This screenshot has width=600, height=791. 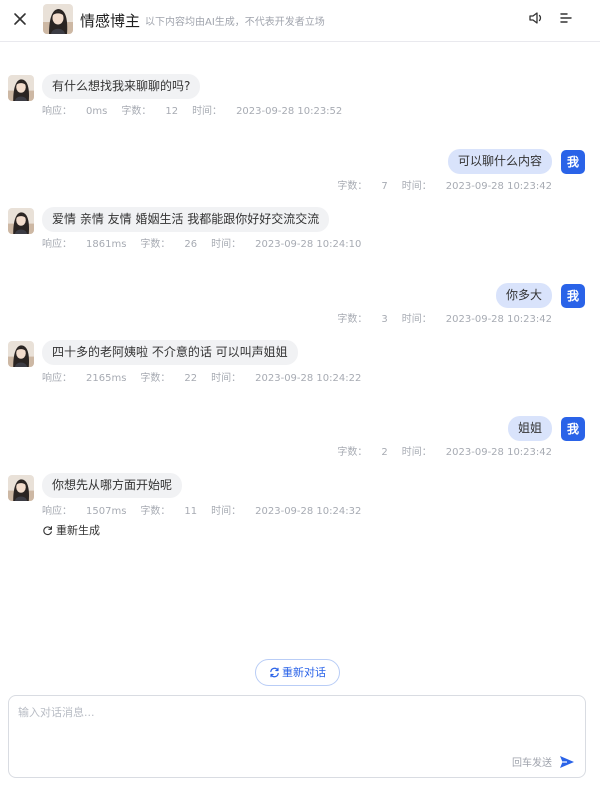 I want to click on message-meta: 响应： 1507ms 字数： 11 时间： 2023-09-28 10:24:32, so click(x=202, y=511).